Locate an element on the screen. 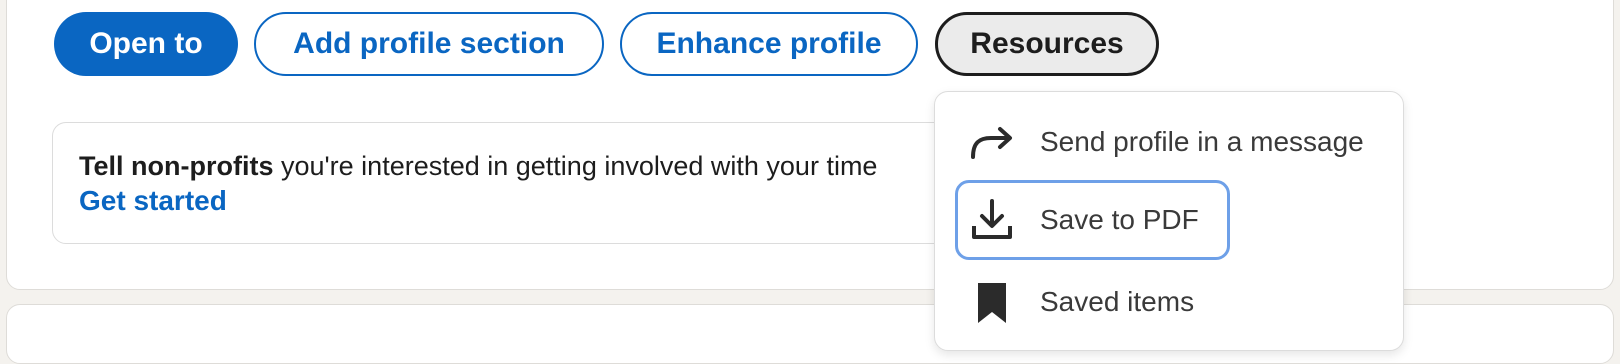 Image resolution: width=1620 pixels, height=364 pixels. bookmark-icon is located at coordinates (992, 303).